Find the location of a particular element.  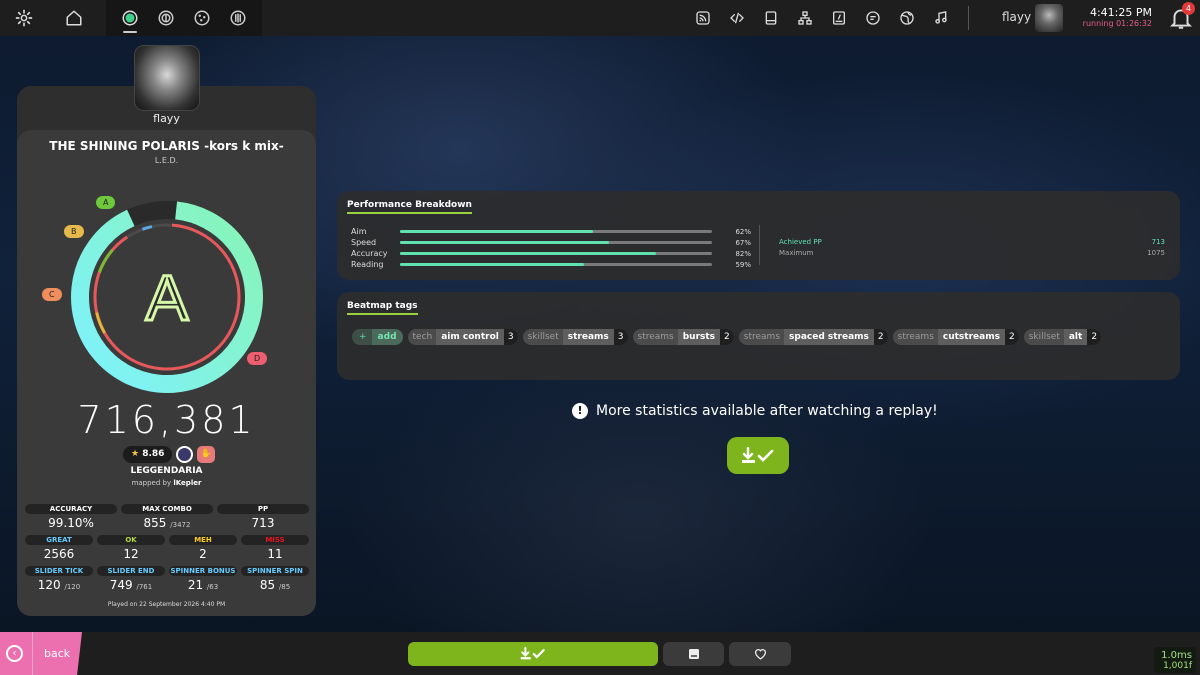

download-button is located at coordinates (533, 654).